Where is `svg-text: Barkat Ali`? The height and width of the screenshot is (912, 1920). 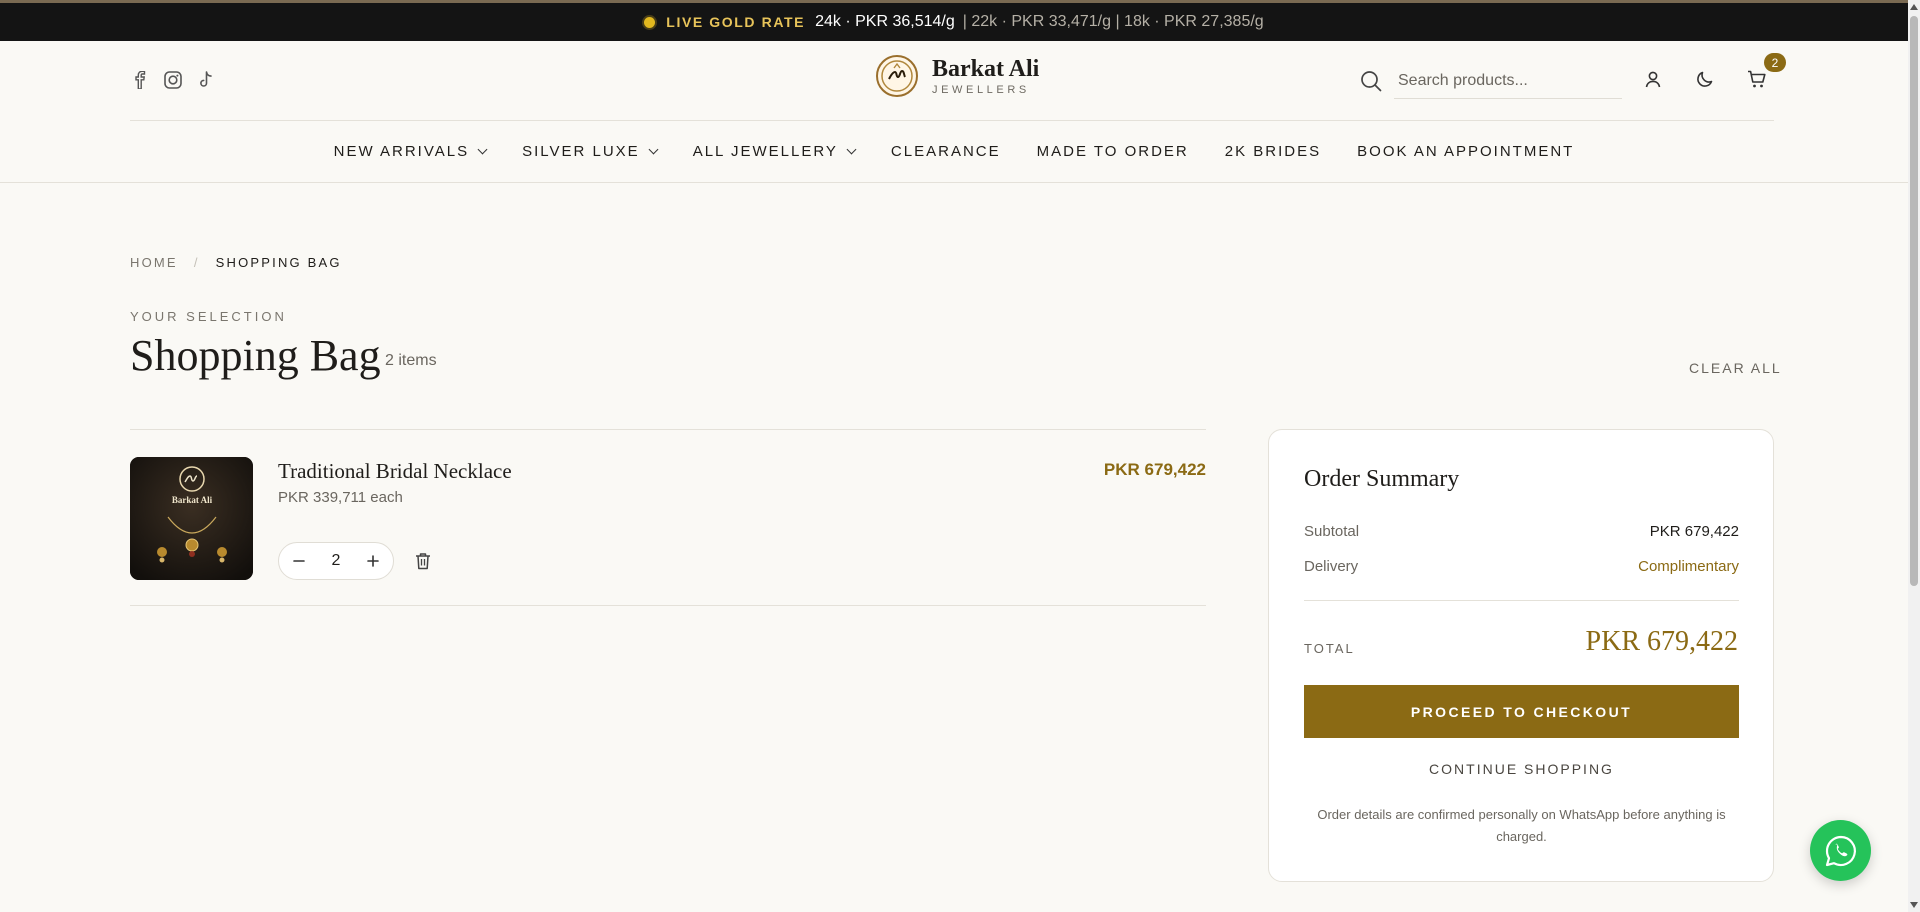
svg-text: Barkat Ali is located at coordinates (192, 500).